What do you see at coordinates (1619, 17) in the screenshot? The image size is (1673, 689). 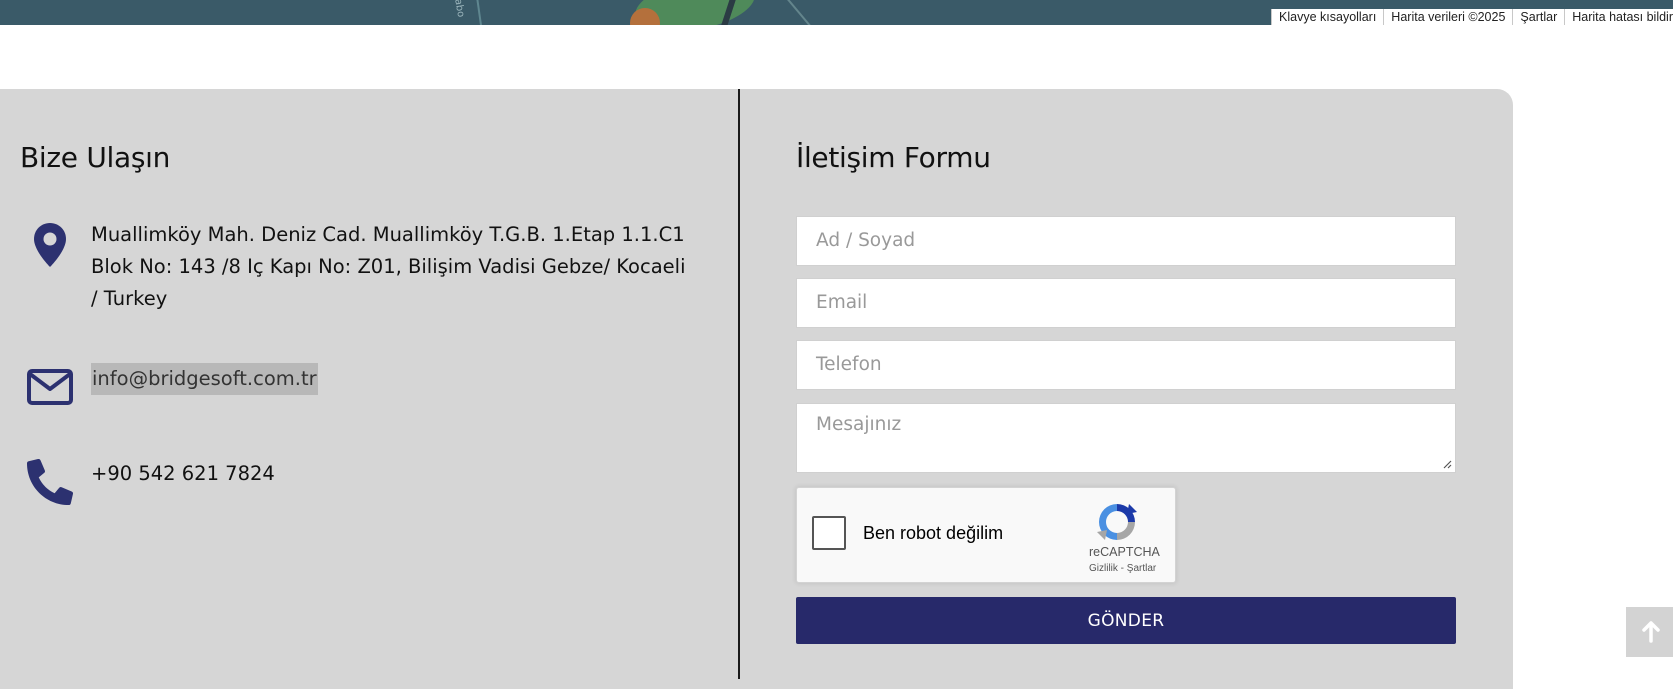 I see `report-map-error-link: Harita hatası bildir` at bounding box center [1619, 17].